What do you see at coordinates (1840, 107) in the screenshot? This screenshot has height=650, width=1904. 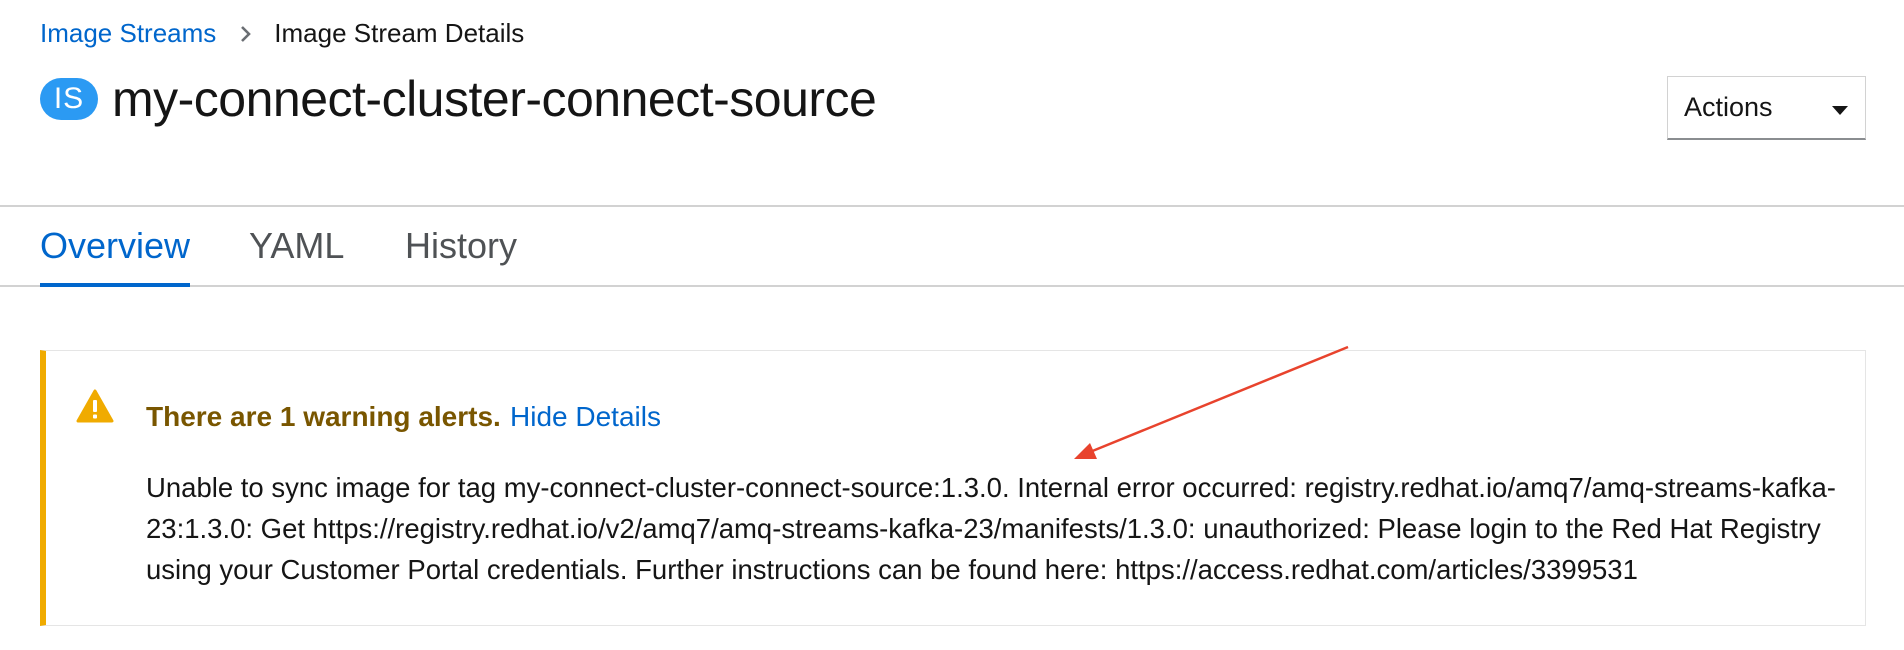 I see `caret-down-icon` at bounding box center [1840, 107].